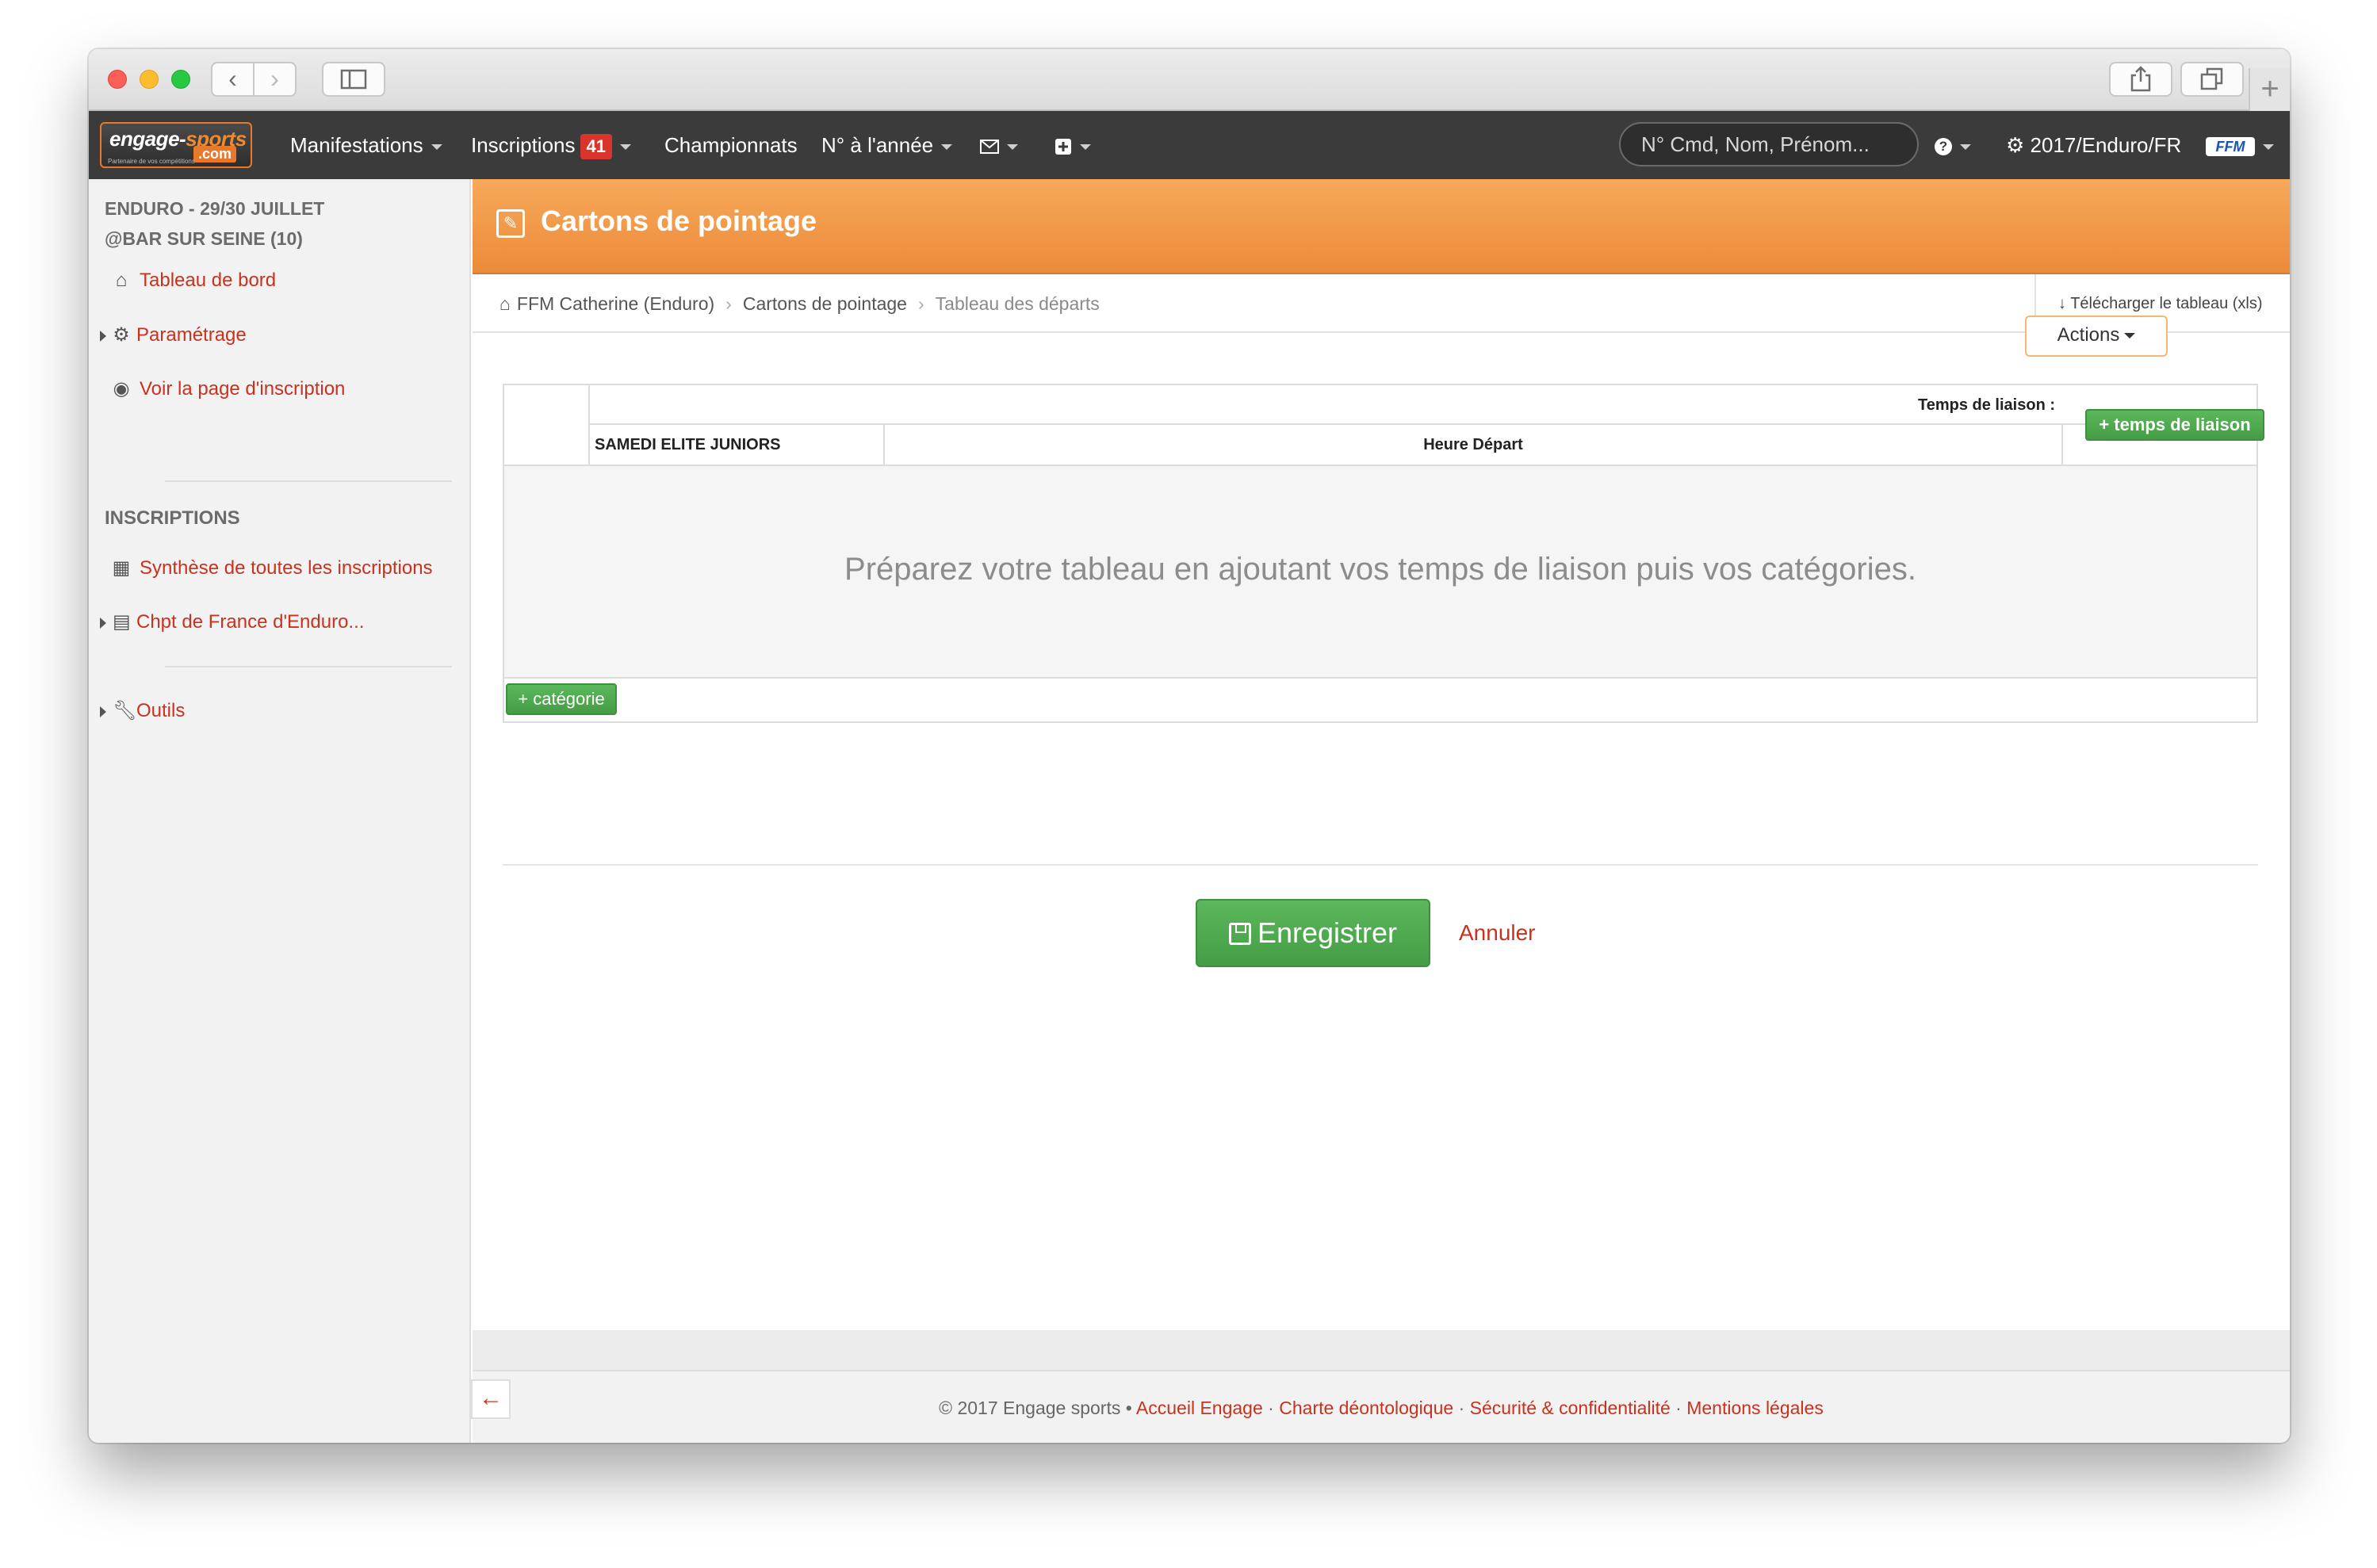  Describe the element at coordinates (232, 79) in the screenshot. I see `chevron-left-icon: ‹` at that location.